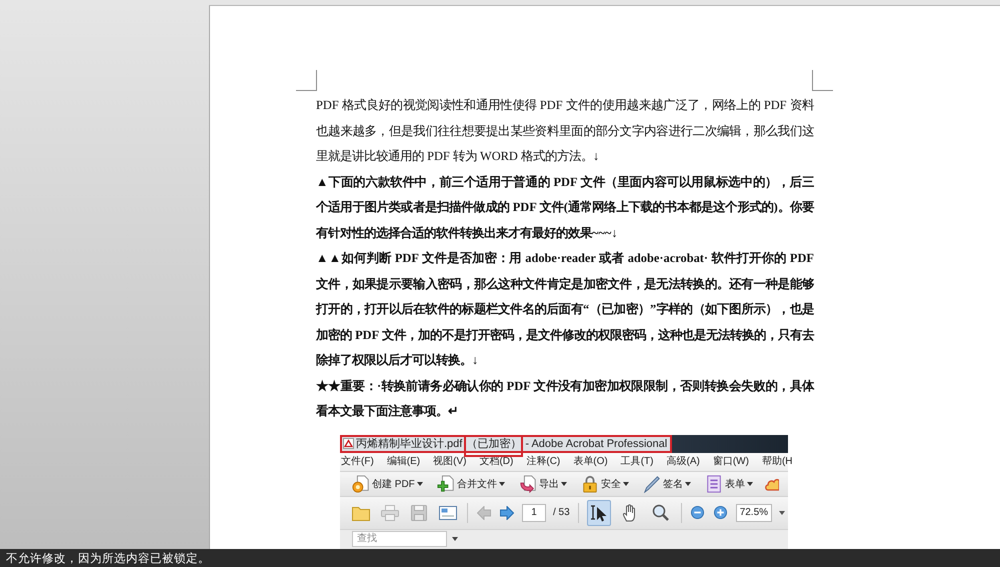 The width and height of the screenshot is (1000, 567). What do you see at coordinates (651, 483) in the screenshot?
I see `pen-icon` at bounding box center [651, 483].